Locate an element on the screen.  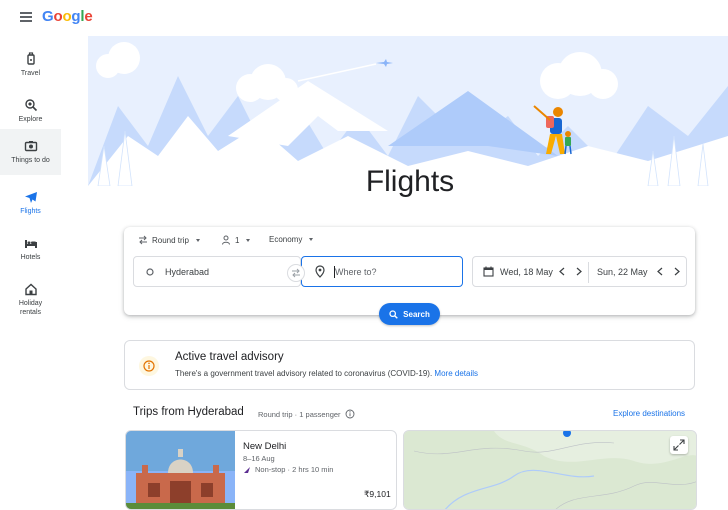
passengers-select: 1 is located at coordinates (236, 240).